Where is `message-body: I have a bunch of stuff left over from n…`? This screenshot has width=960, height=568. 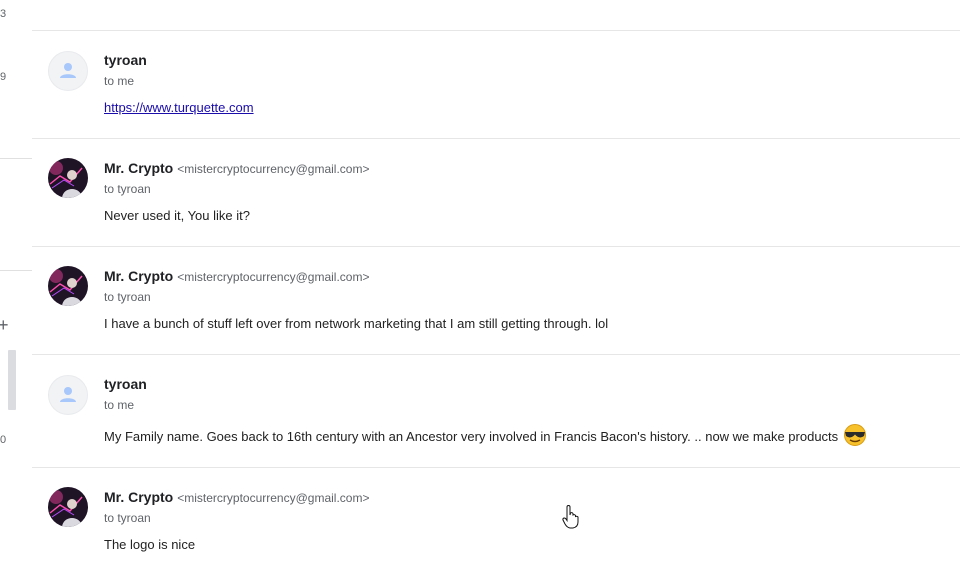
message-body: I have a bunch of stuff left over from n… is located at coordinates (356, 323).